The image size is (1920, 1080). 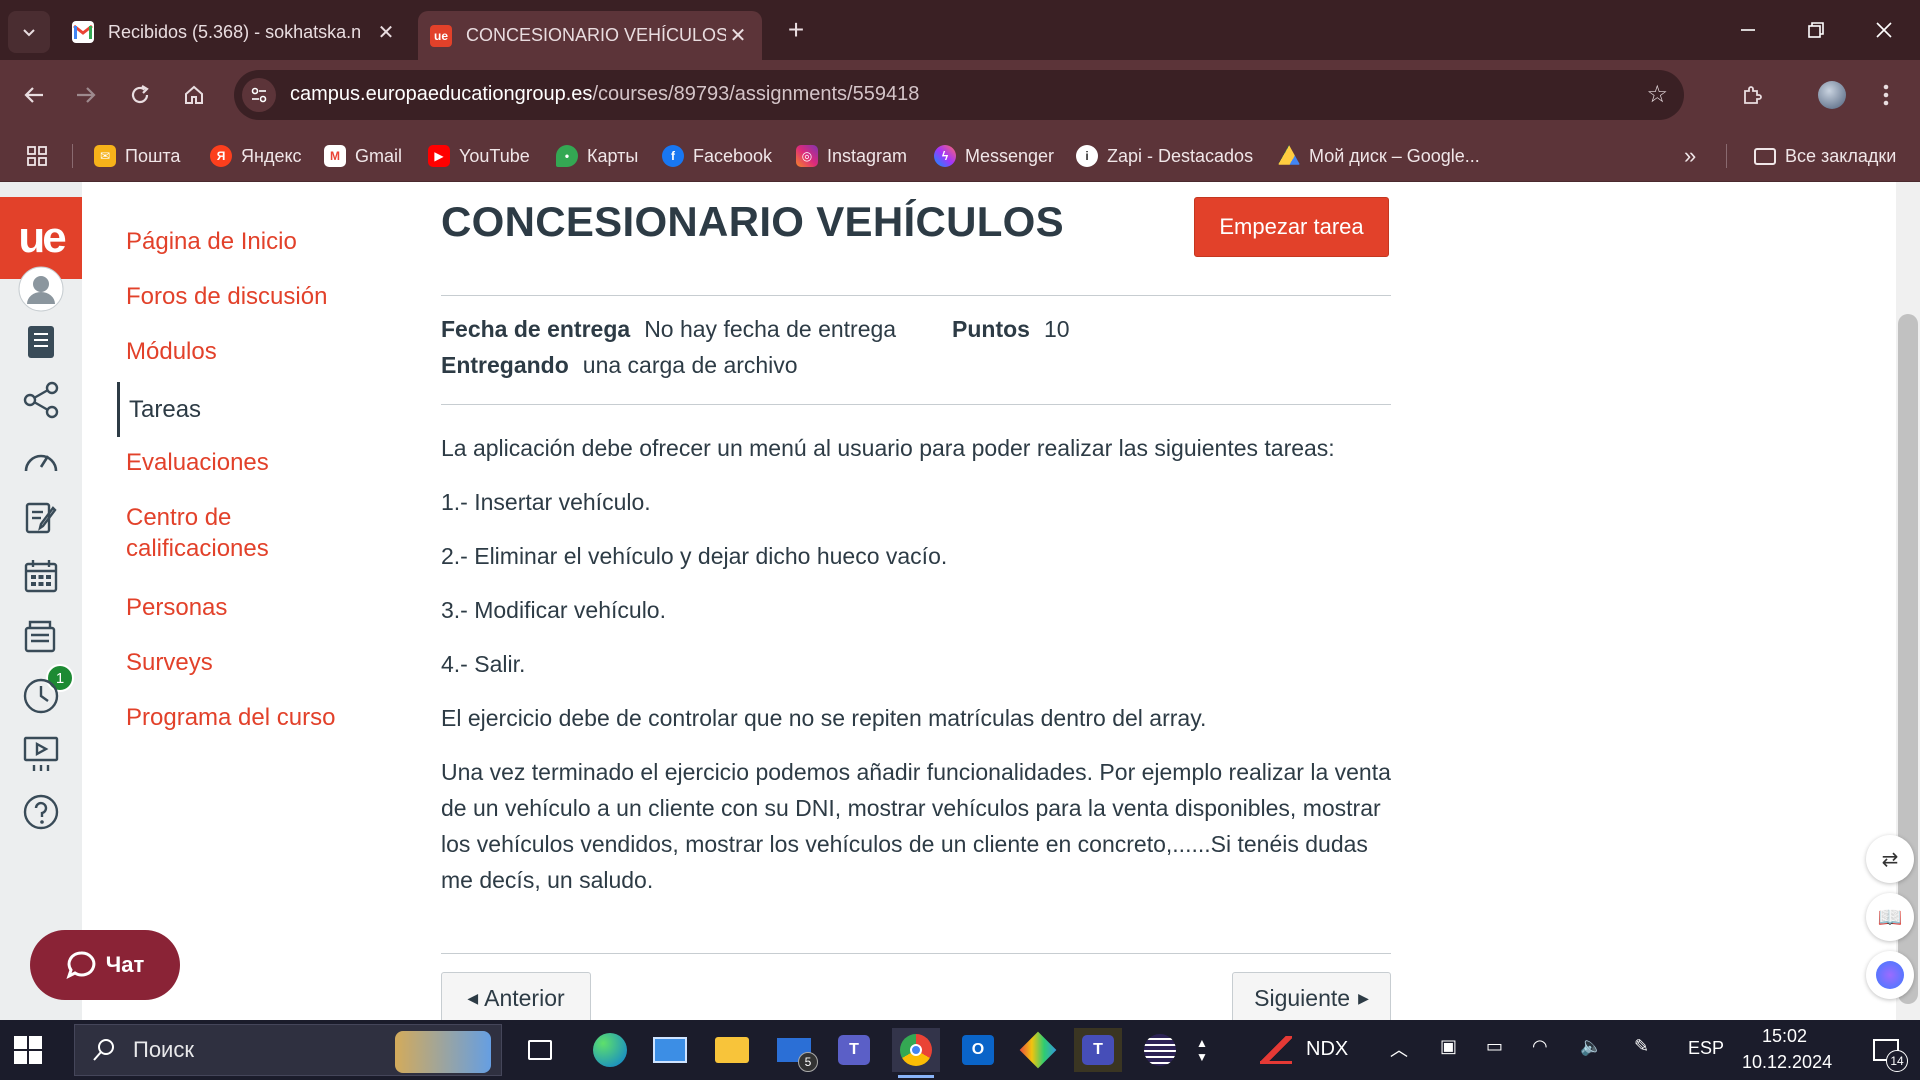 I want to click on bookmark-instagram: ◎ Instagram, so click(x=851, y=156).